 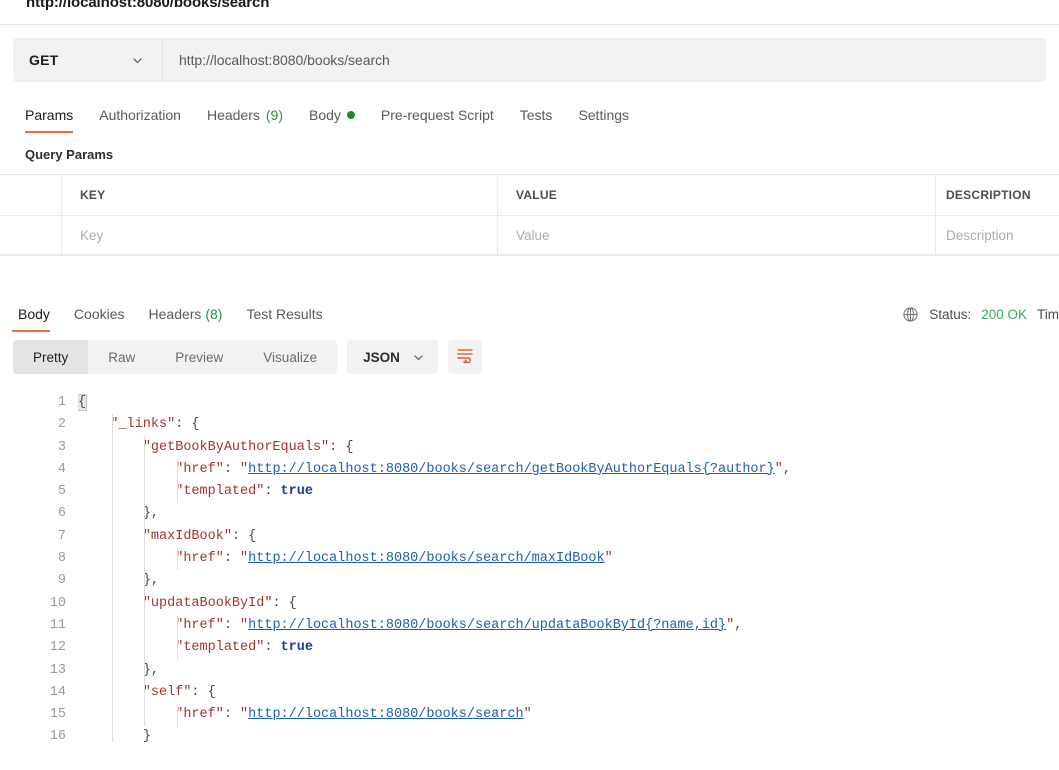 I want to click on line-number: 1, so click(x=61, y=402).